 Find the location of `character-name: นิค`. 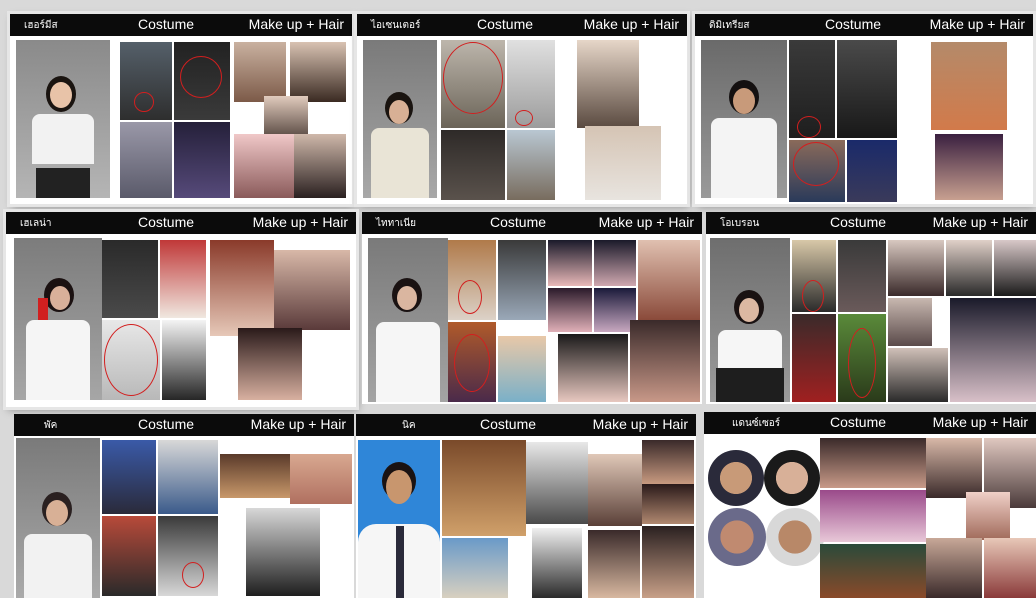

character-name: นิค is located at coordinates (409, 425).